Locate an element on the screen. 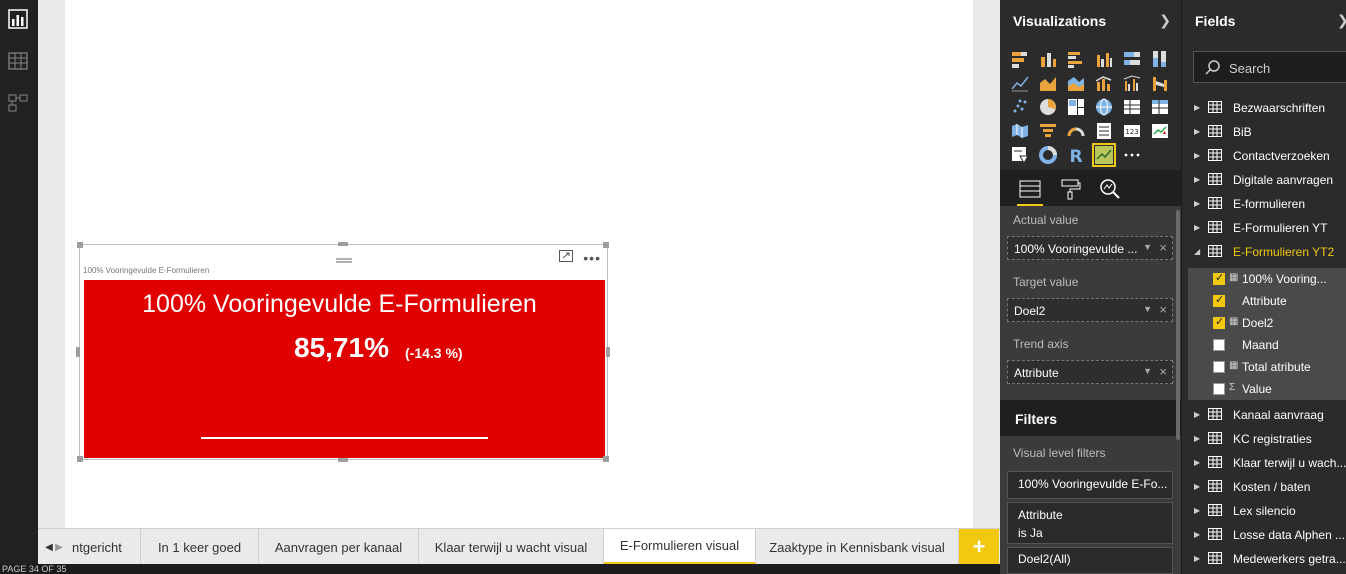 Image resolution: width=1346 pixels, height=574 pixels. pie-chart-icon is located at coordinates (1048, 107).